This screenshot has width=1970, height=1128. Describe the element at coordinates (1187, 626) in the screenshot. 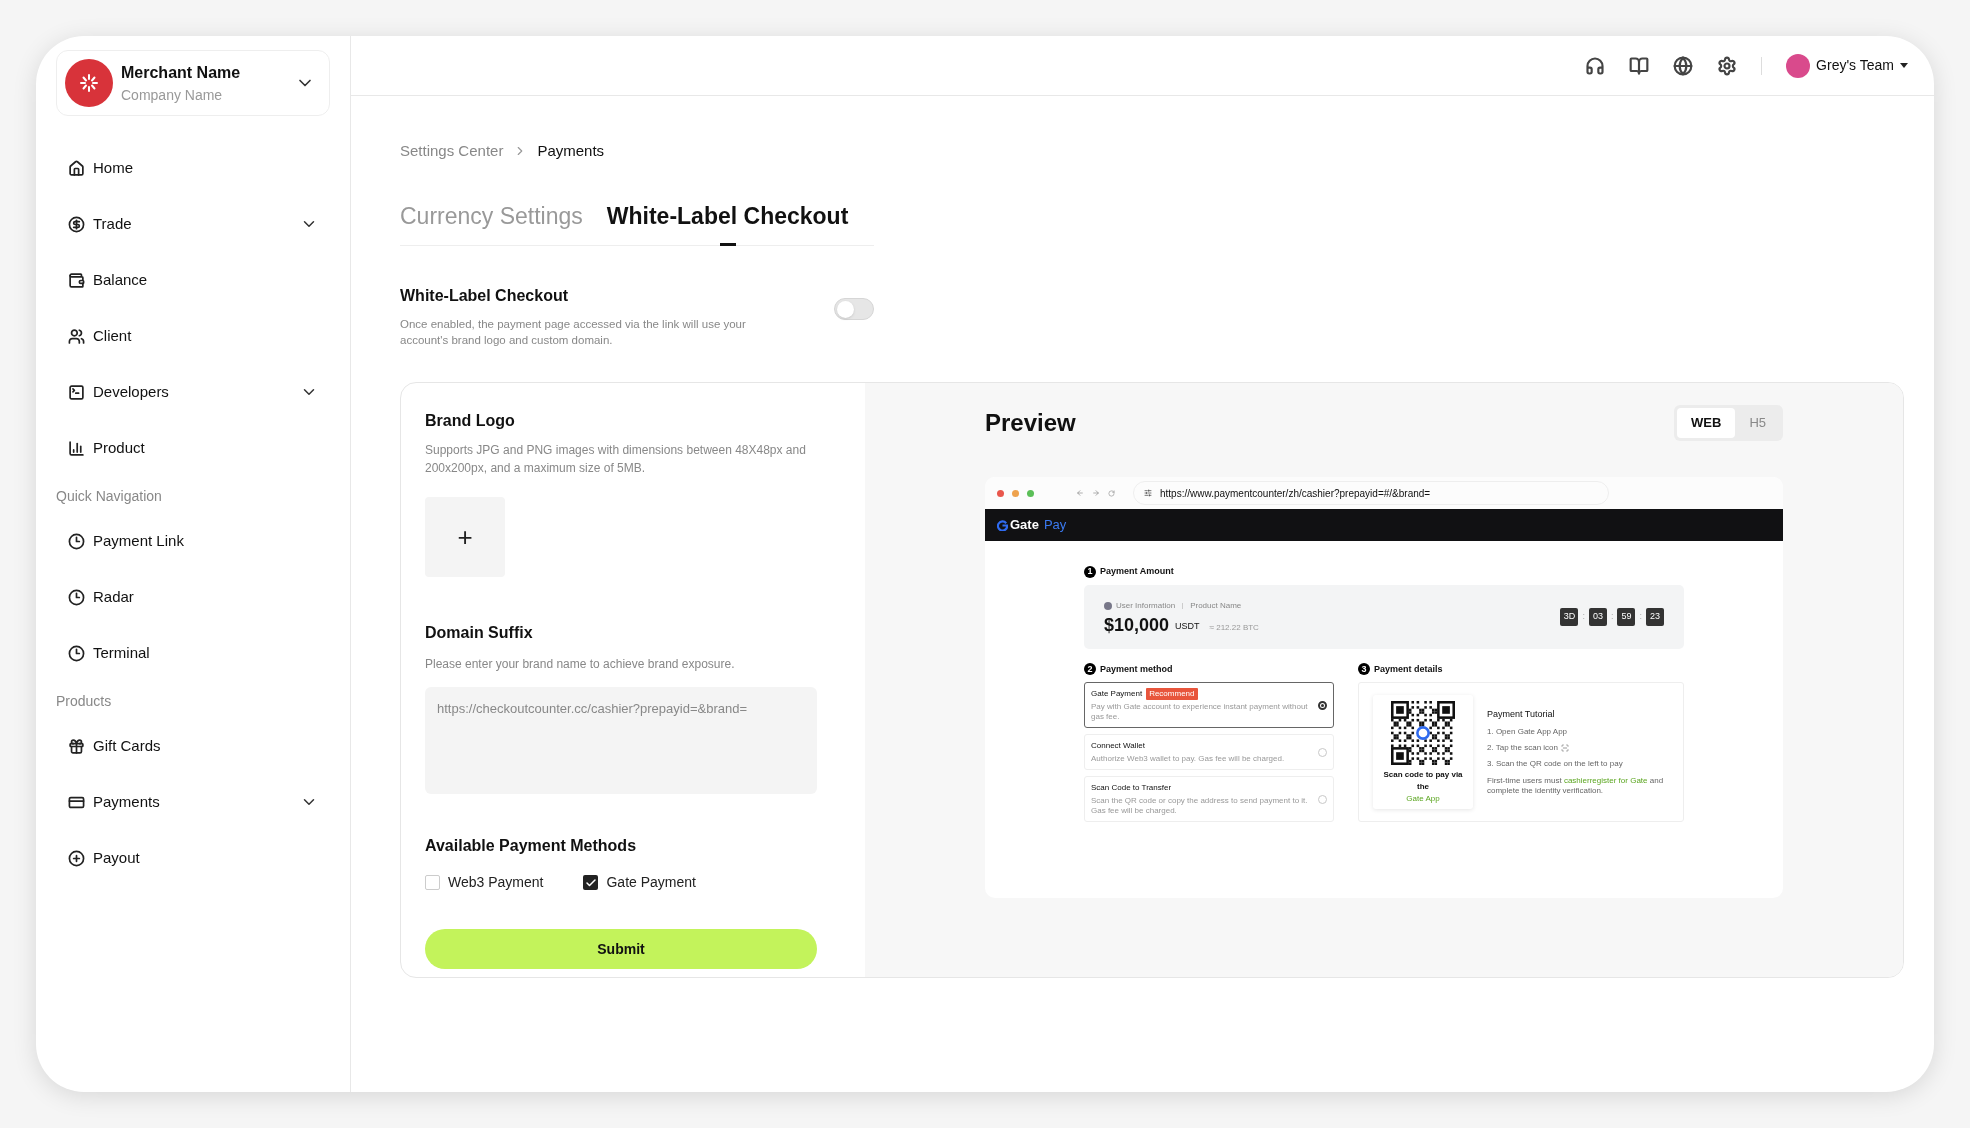

I see `currency: USDT` at that location.